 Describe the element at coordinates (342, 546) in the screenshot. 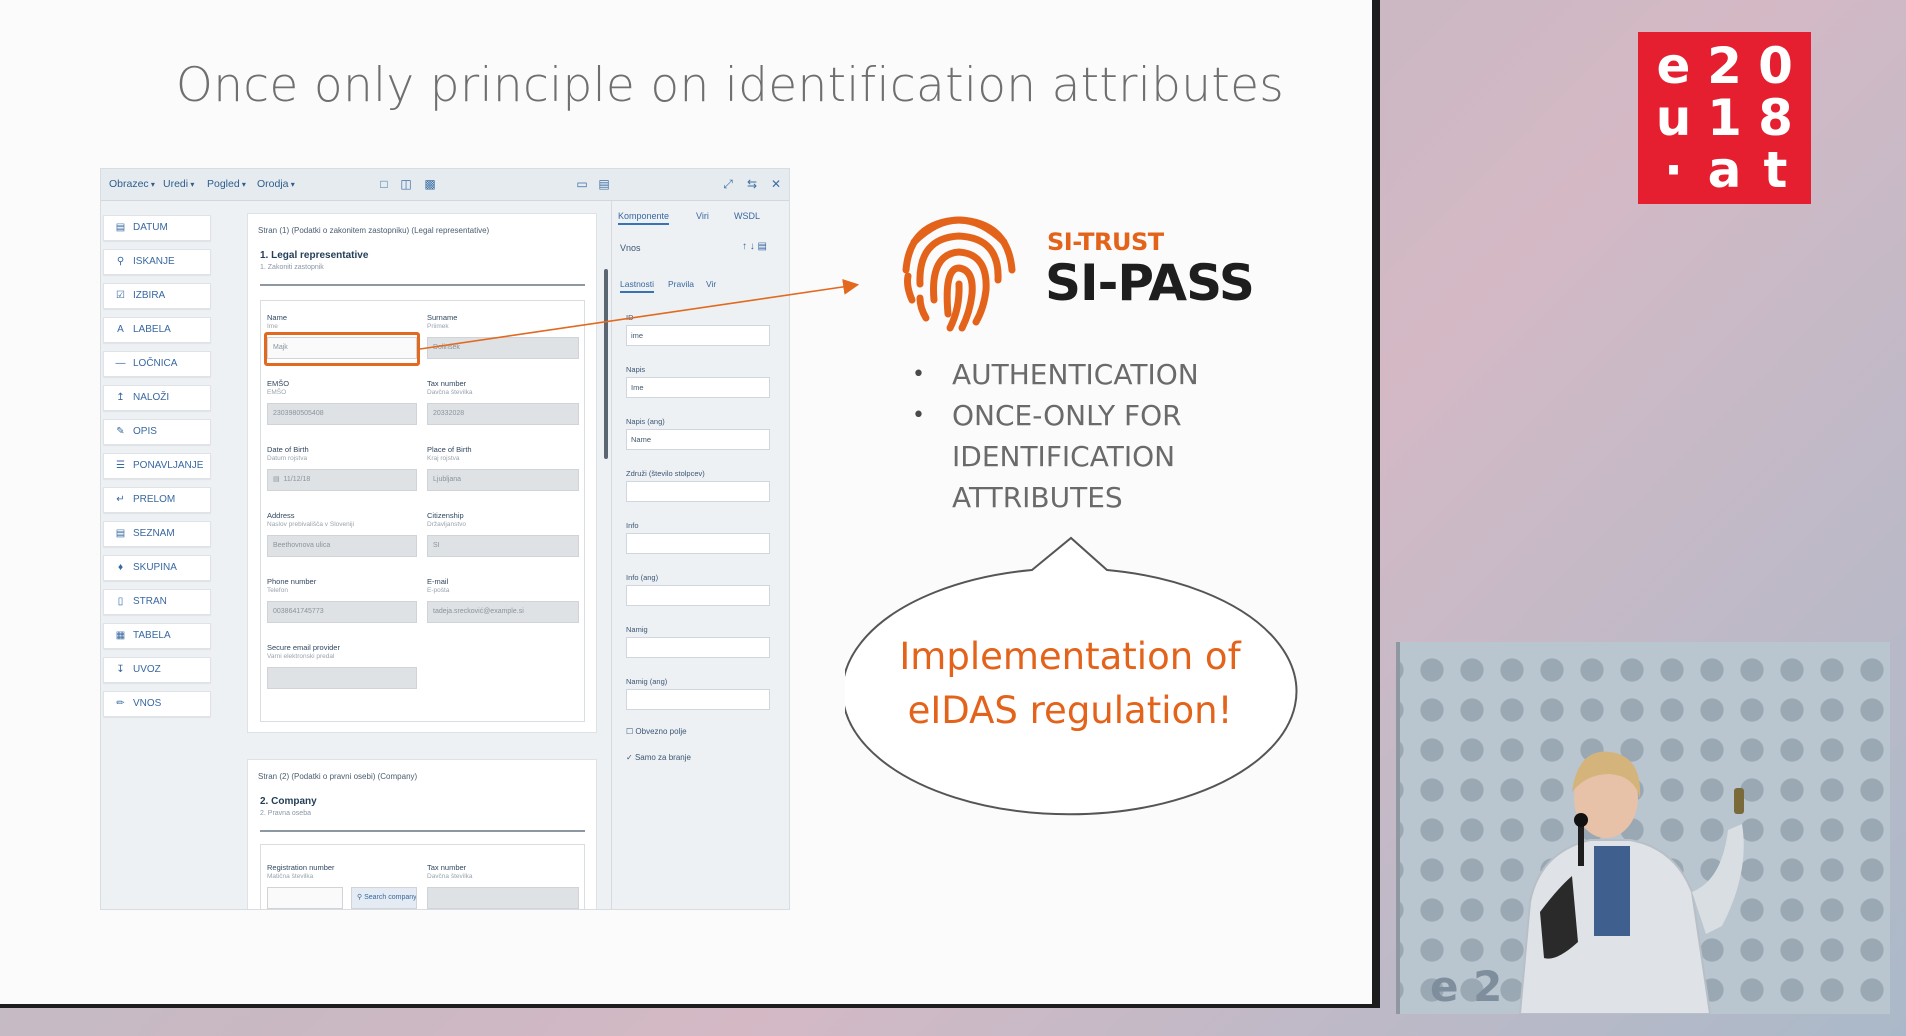

I see `address-input: Beethovnova ulica` at that location.